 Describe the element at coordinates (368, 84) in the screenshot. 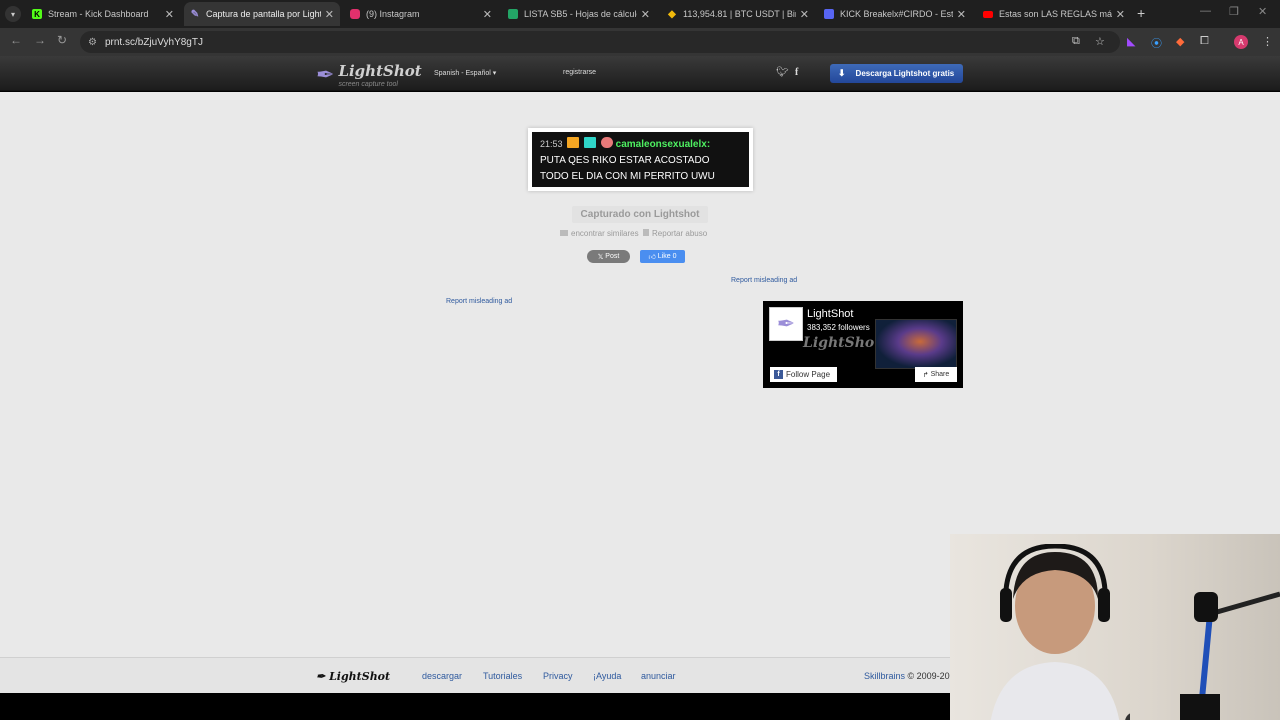

I see `logo-subtitle: screen capture tool` at that location.